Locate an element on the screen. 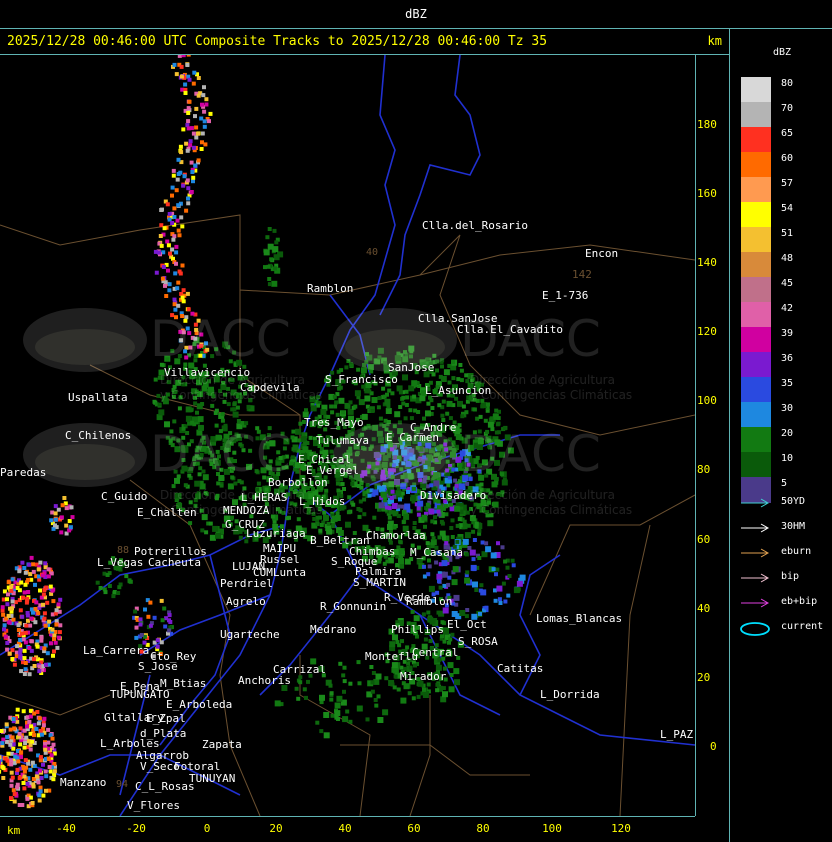  place-label: Phillips is located at coordinates (417, 629).